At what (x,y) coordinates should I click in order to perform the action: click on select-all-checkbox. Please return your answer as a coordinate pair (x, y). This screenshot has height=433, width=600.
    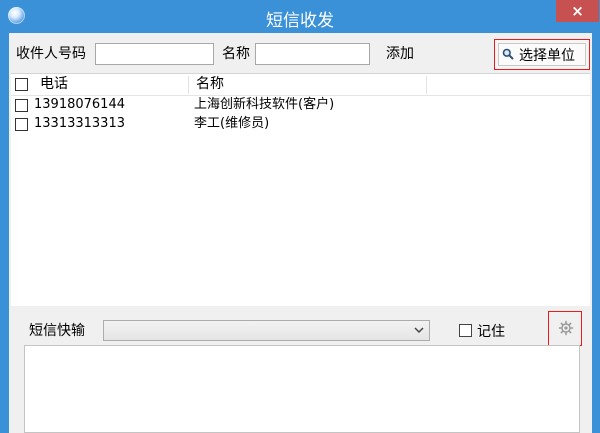
    Looking at the image, I should click on (21, 84).